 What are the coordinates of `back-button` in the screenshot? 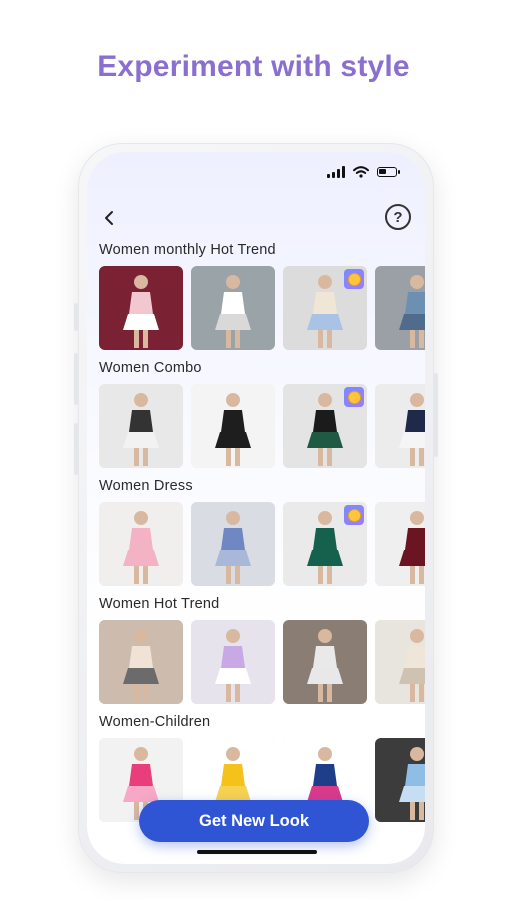 It's located at (109, 218).